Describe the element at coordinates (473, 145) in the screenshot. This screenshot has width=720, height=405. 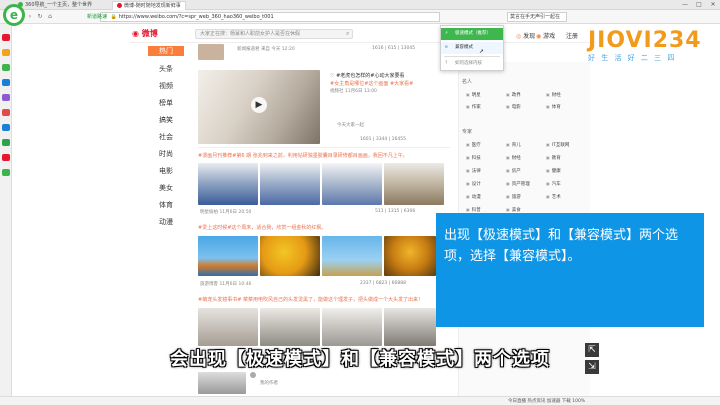
I see `expert-item: 医疗` at that location.